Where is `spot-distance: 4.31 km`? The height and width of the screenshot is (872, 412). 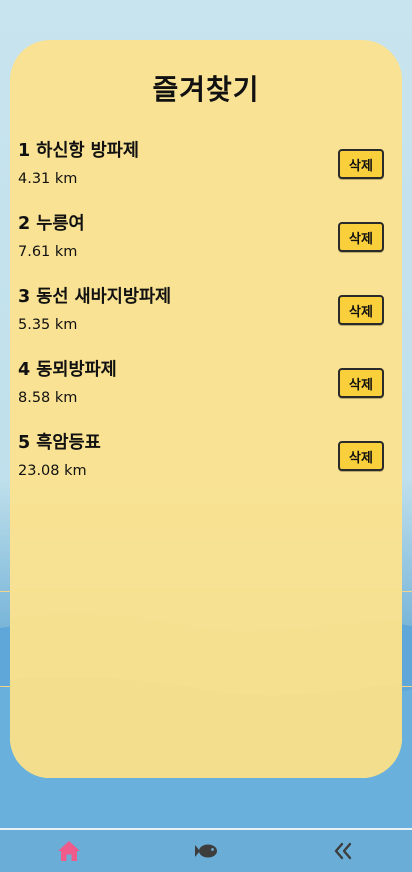 spot-distance: 4.31 km is located at coordinates (48, 179).